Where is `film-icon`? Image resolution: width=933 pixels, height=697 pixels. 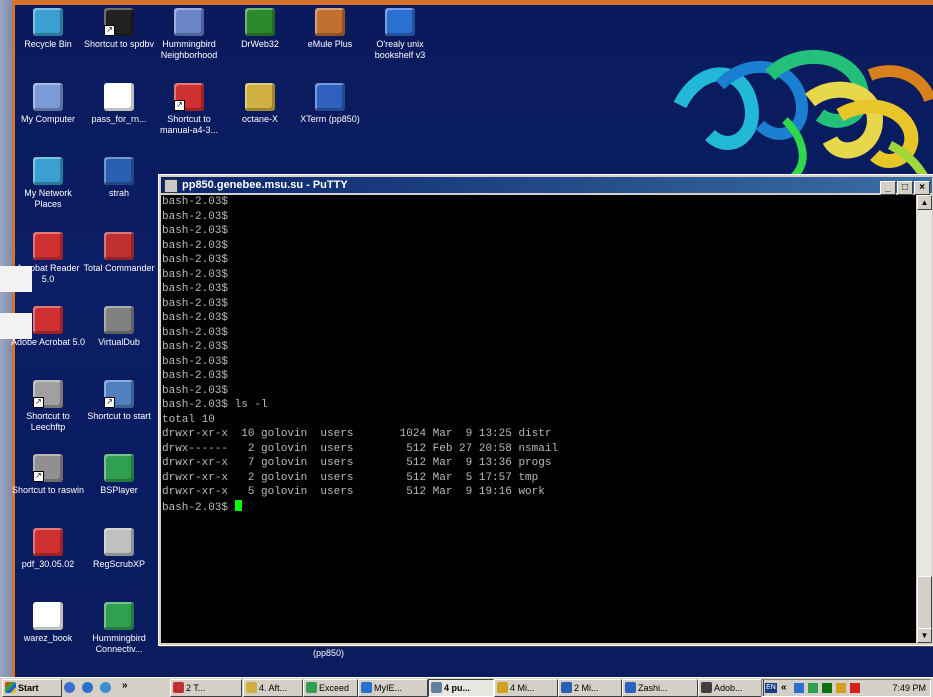
film-icon is located at coordinates (119, 320).